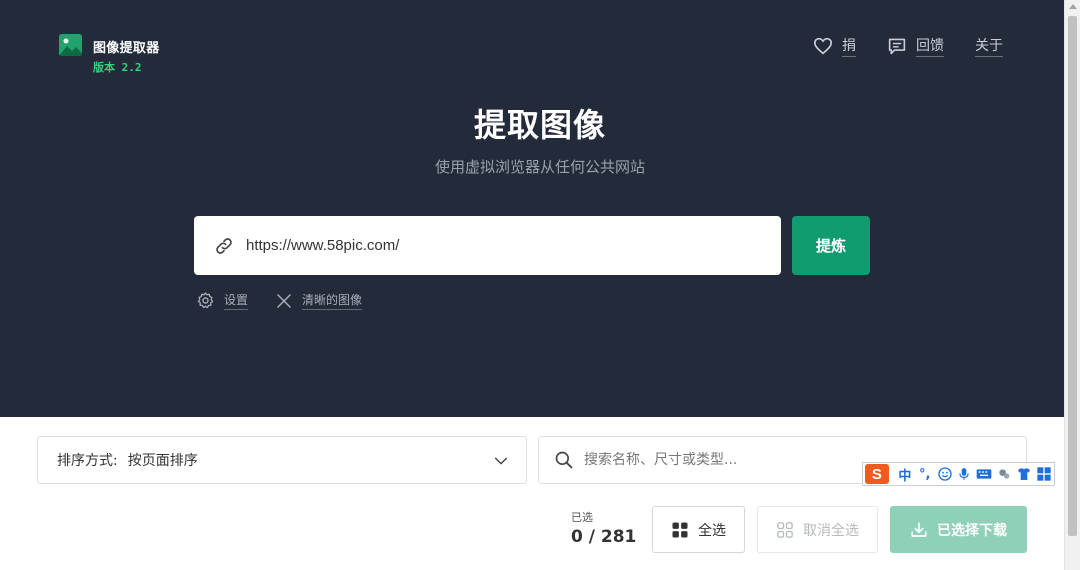 The image size is (1080, 570). Describe the element at coordinates (1044, 474) in the screenshot. I see `toolbox-icon` at that location.